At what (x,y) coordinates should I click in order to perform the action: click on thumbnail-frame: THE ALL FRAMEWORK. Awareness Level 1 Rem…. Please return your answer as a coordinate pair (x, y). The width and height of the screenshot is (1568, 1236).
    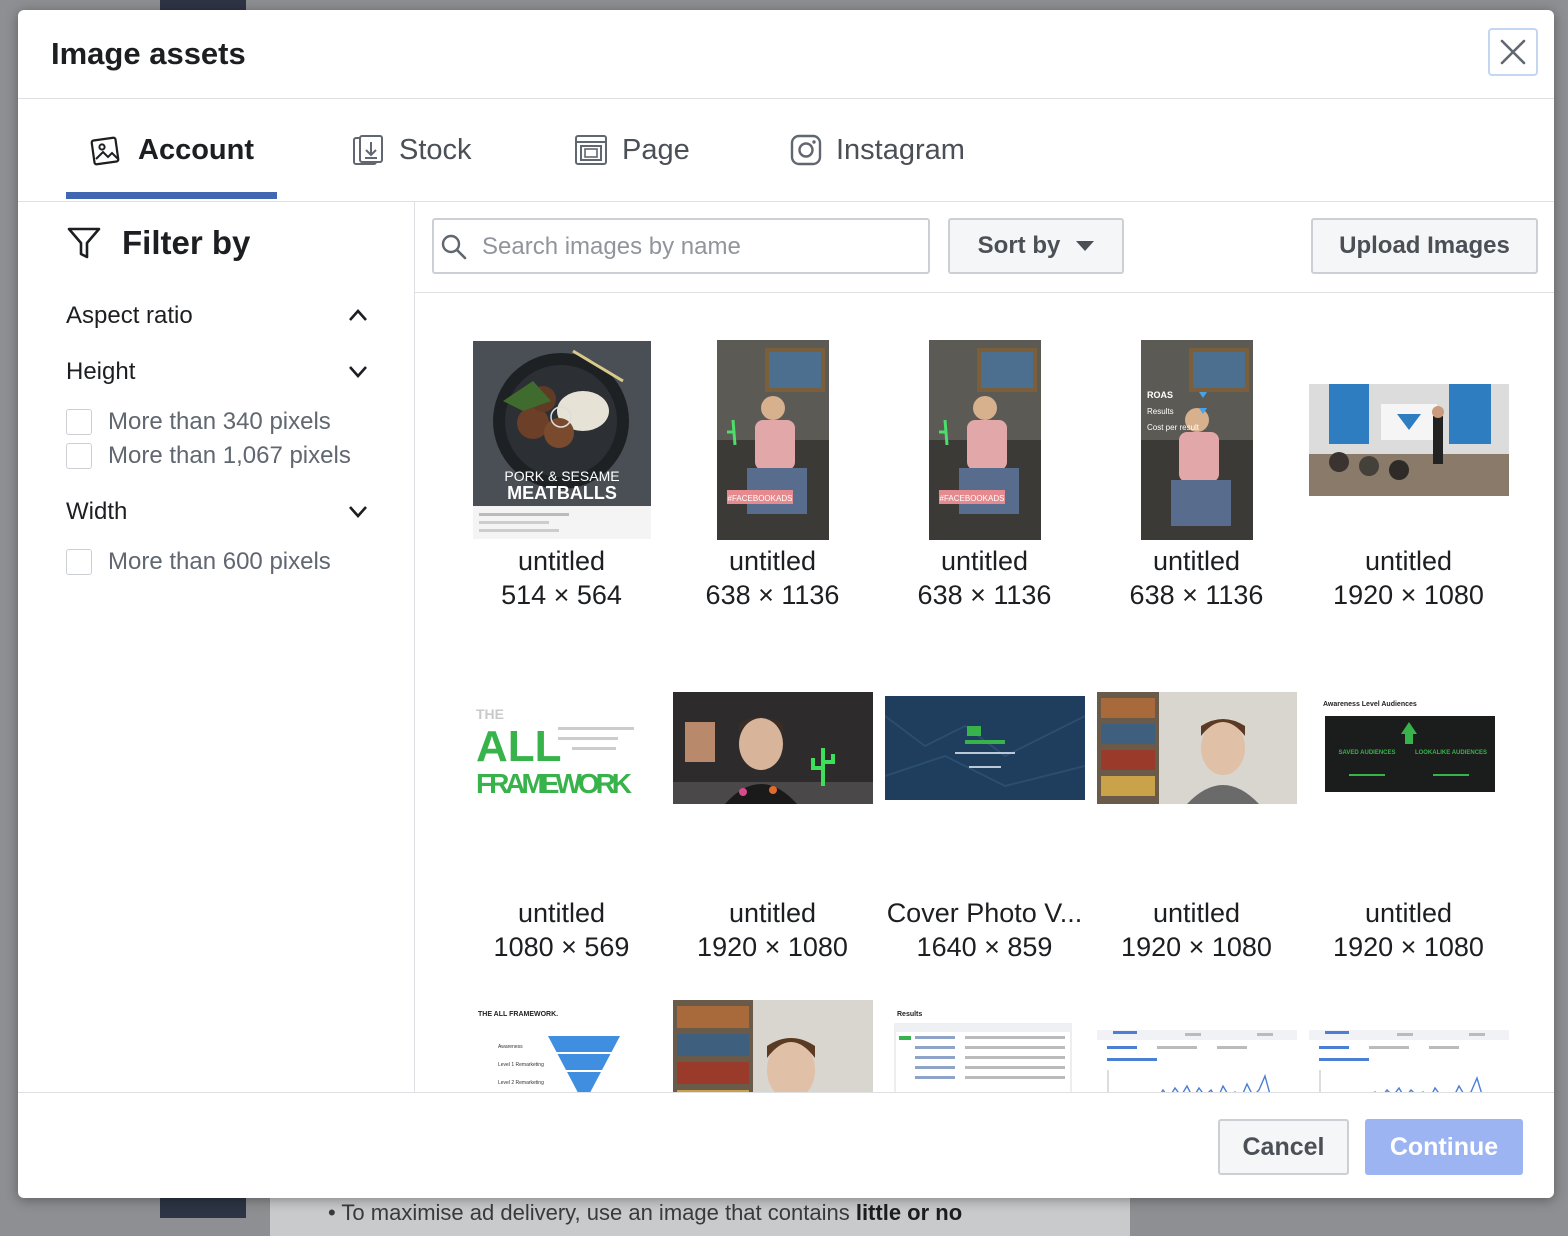
    Looking at the image, I should click on (561, 1046).